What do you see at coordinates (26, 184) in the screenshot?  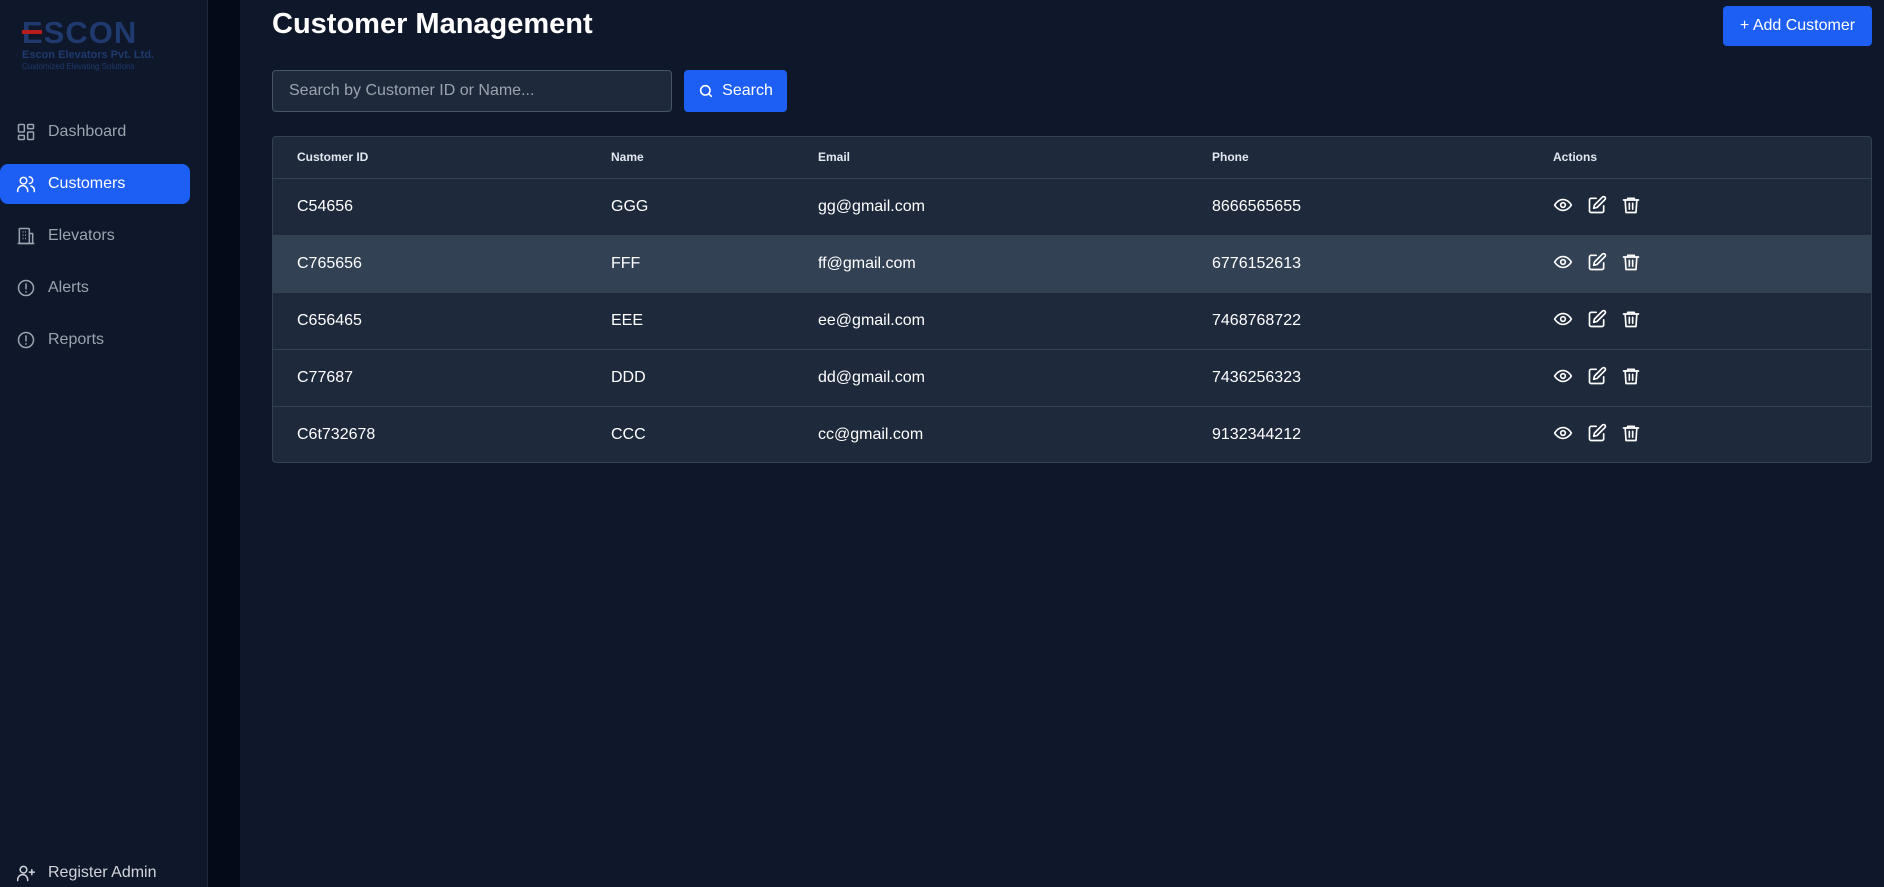 I see `users-icon` at bounding box center [26, 184].